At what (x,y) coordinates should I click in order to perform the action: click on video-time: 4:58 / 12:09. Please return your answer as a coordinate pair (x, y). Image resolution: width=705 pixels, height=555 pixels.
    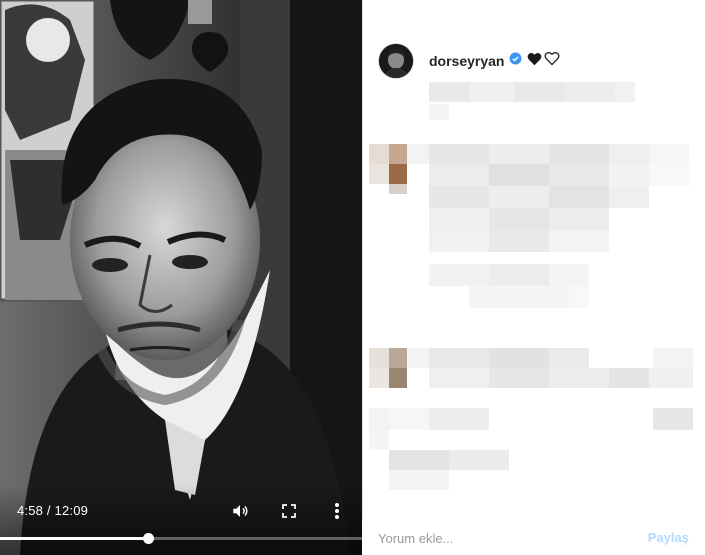
    Looking at the image, I should click on (53, 510).